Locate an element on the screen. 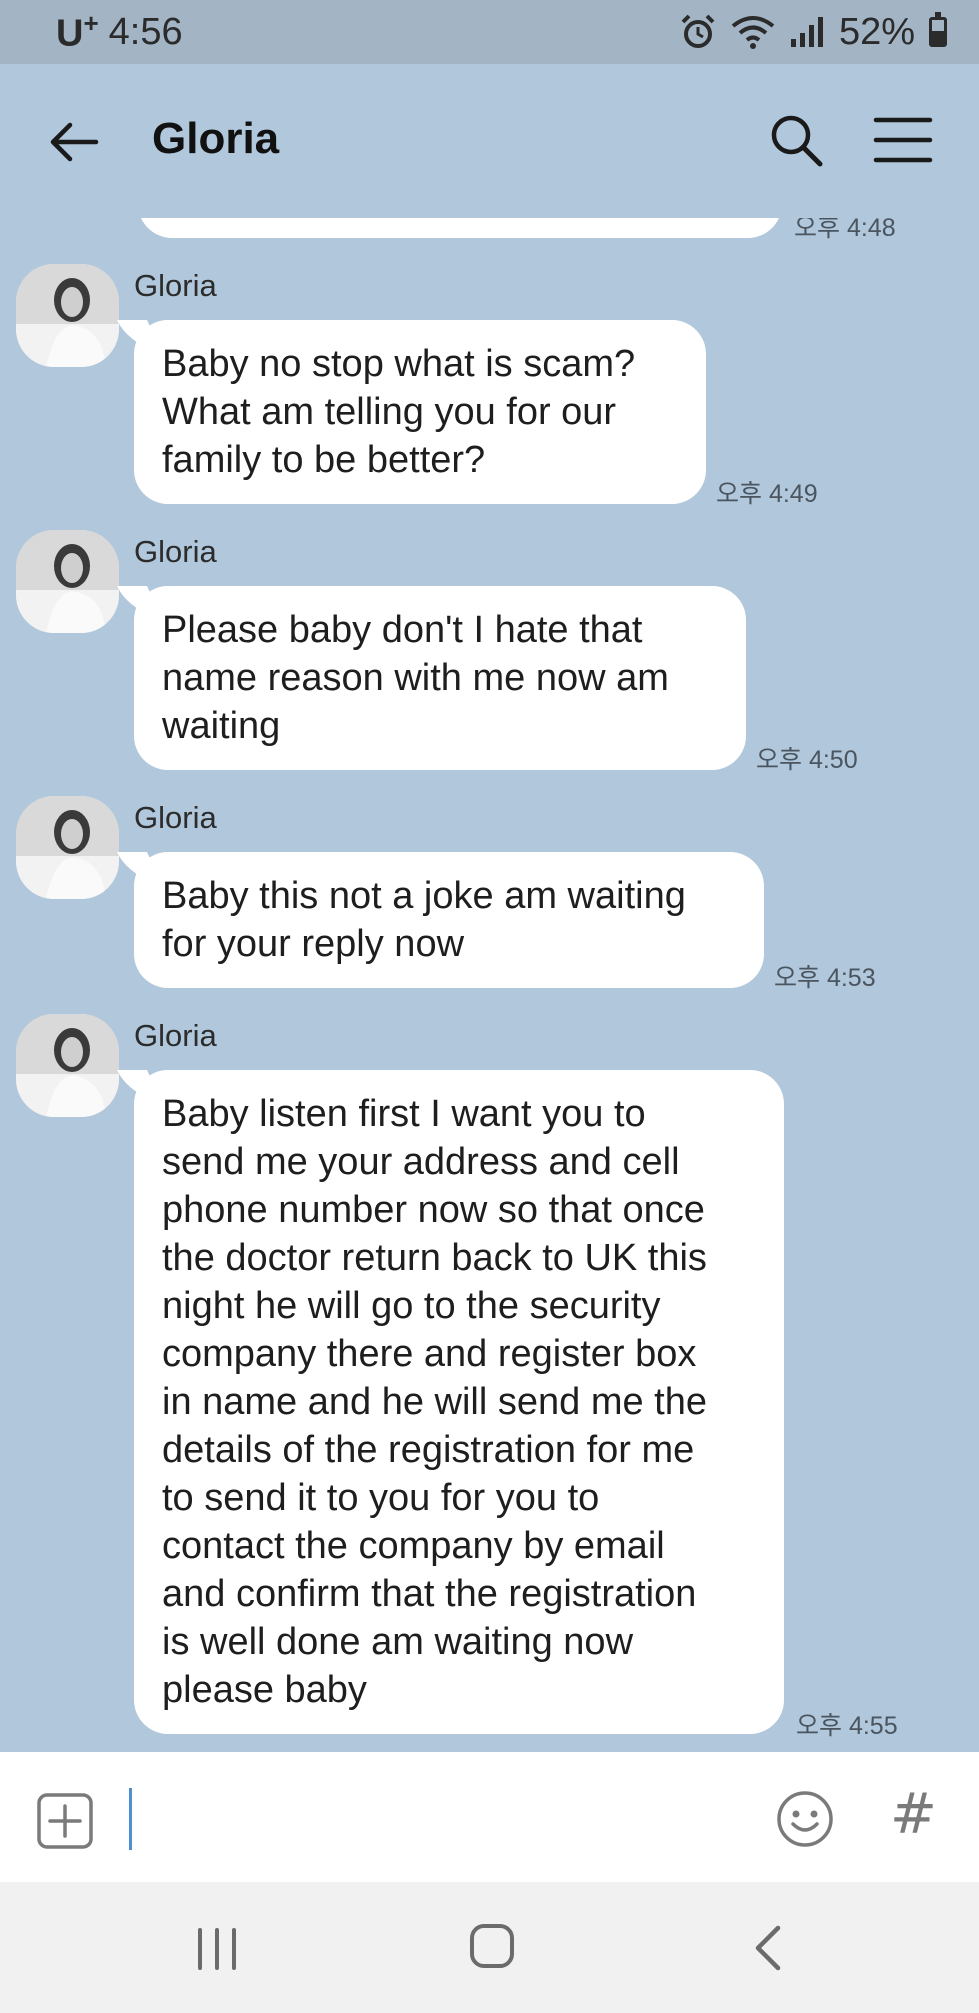  message-line: What am telling you for our is located at coordinates (389, 412).